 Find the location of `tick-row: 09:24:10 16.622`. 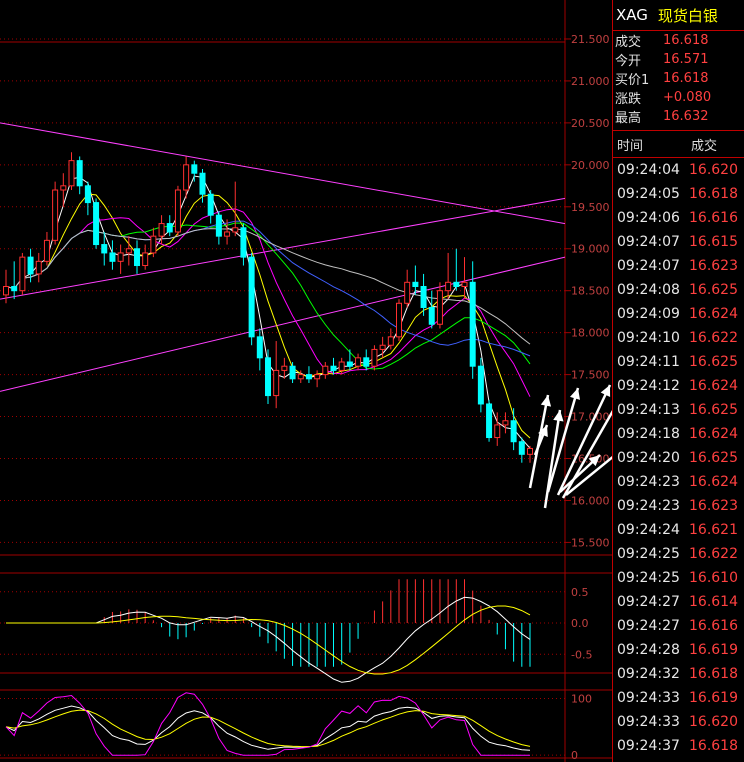

tick-row: 09:24:10 16.622 is located at coordinates (678, 338).